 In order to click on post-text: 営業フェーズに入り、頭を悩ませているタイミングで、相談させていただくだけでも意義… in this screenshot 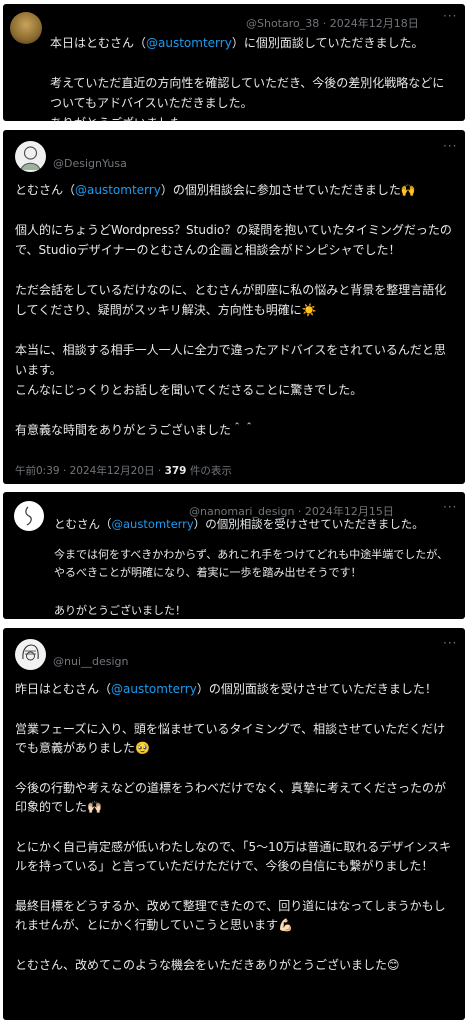, I will do `click(230, 738)`.